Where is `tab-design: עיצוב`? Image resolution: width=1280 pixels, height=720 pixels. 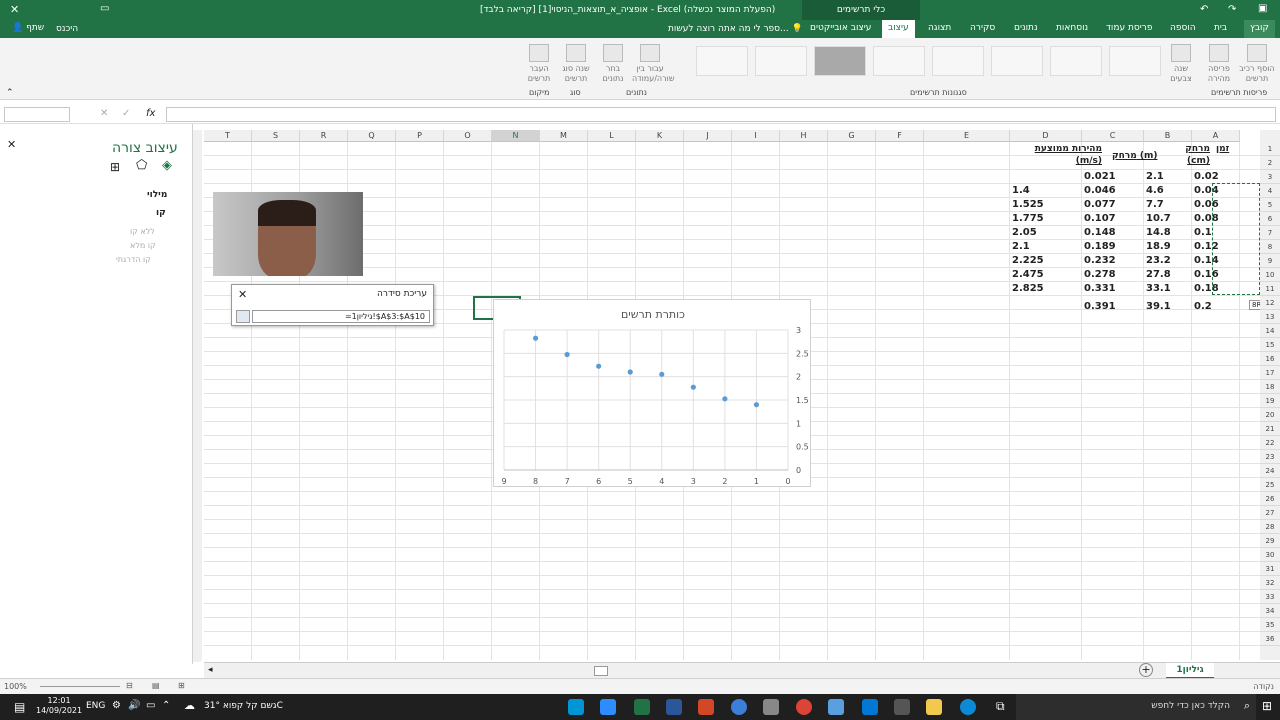 tab-design: עיצוב is located at coordinates (898, 29).